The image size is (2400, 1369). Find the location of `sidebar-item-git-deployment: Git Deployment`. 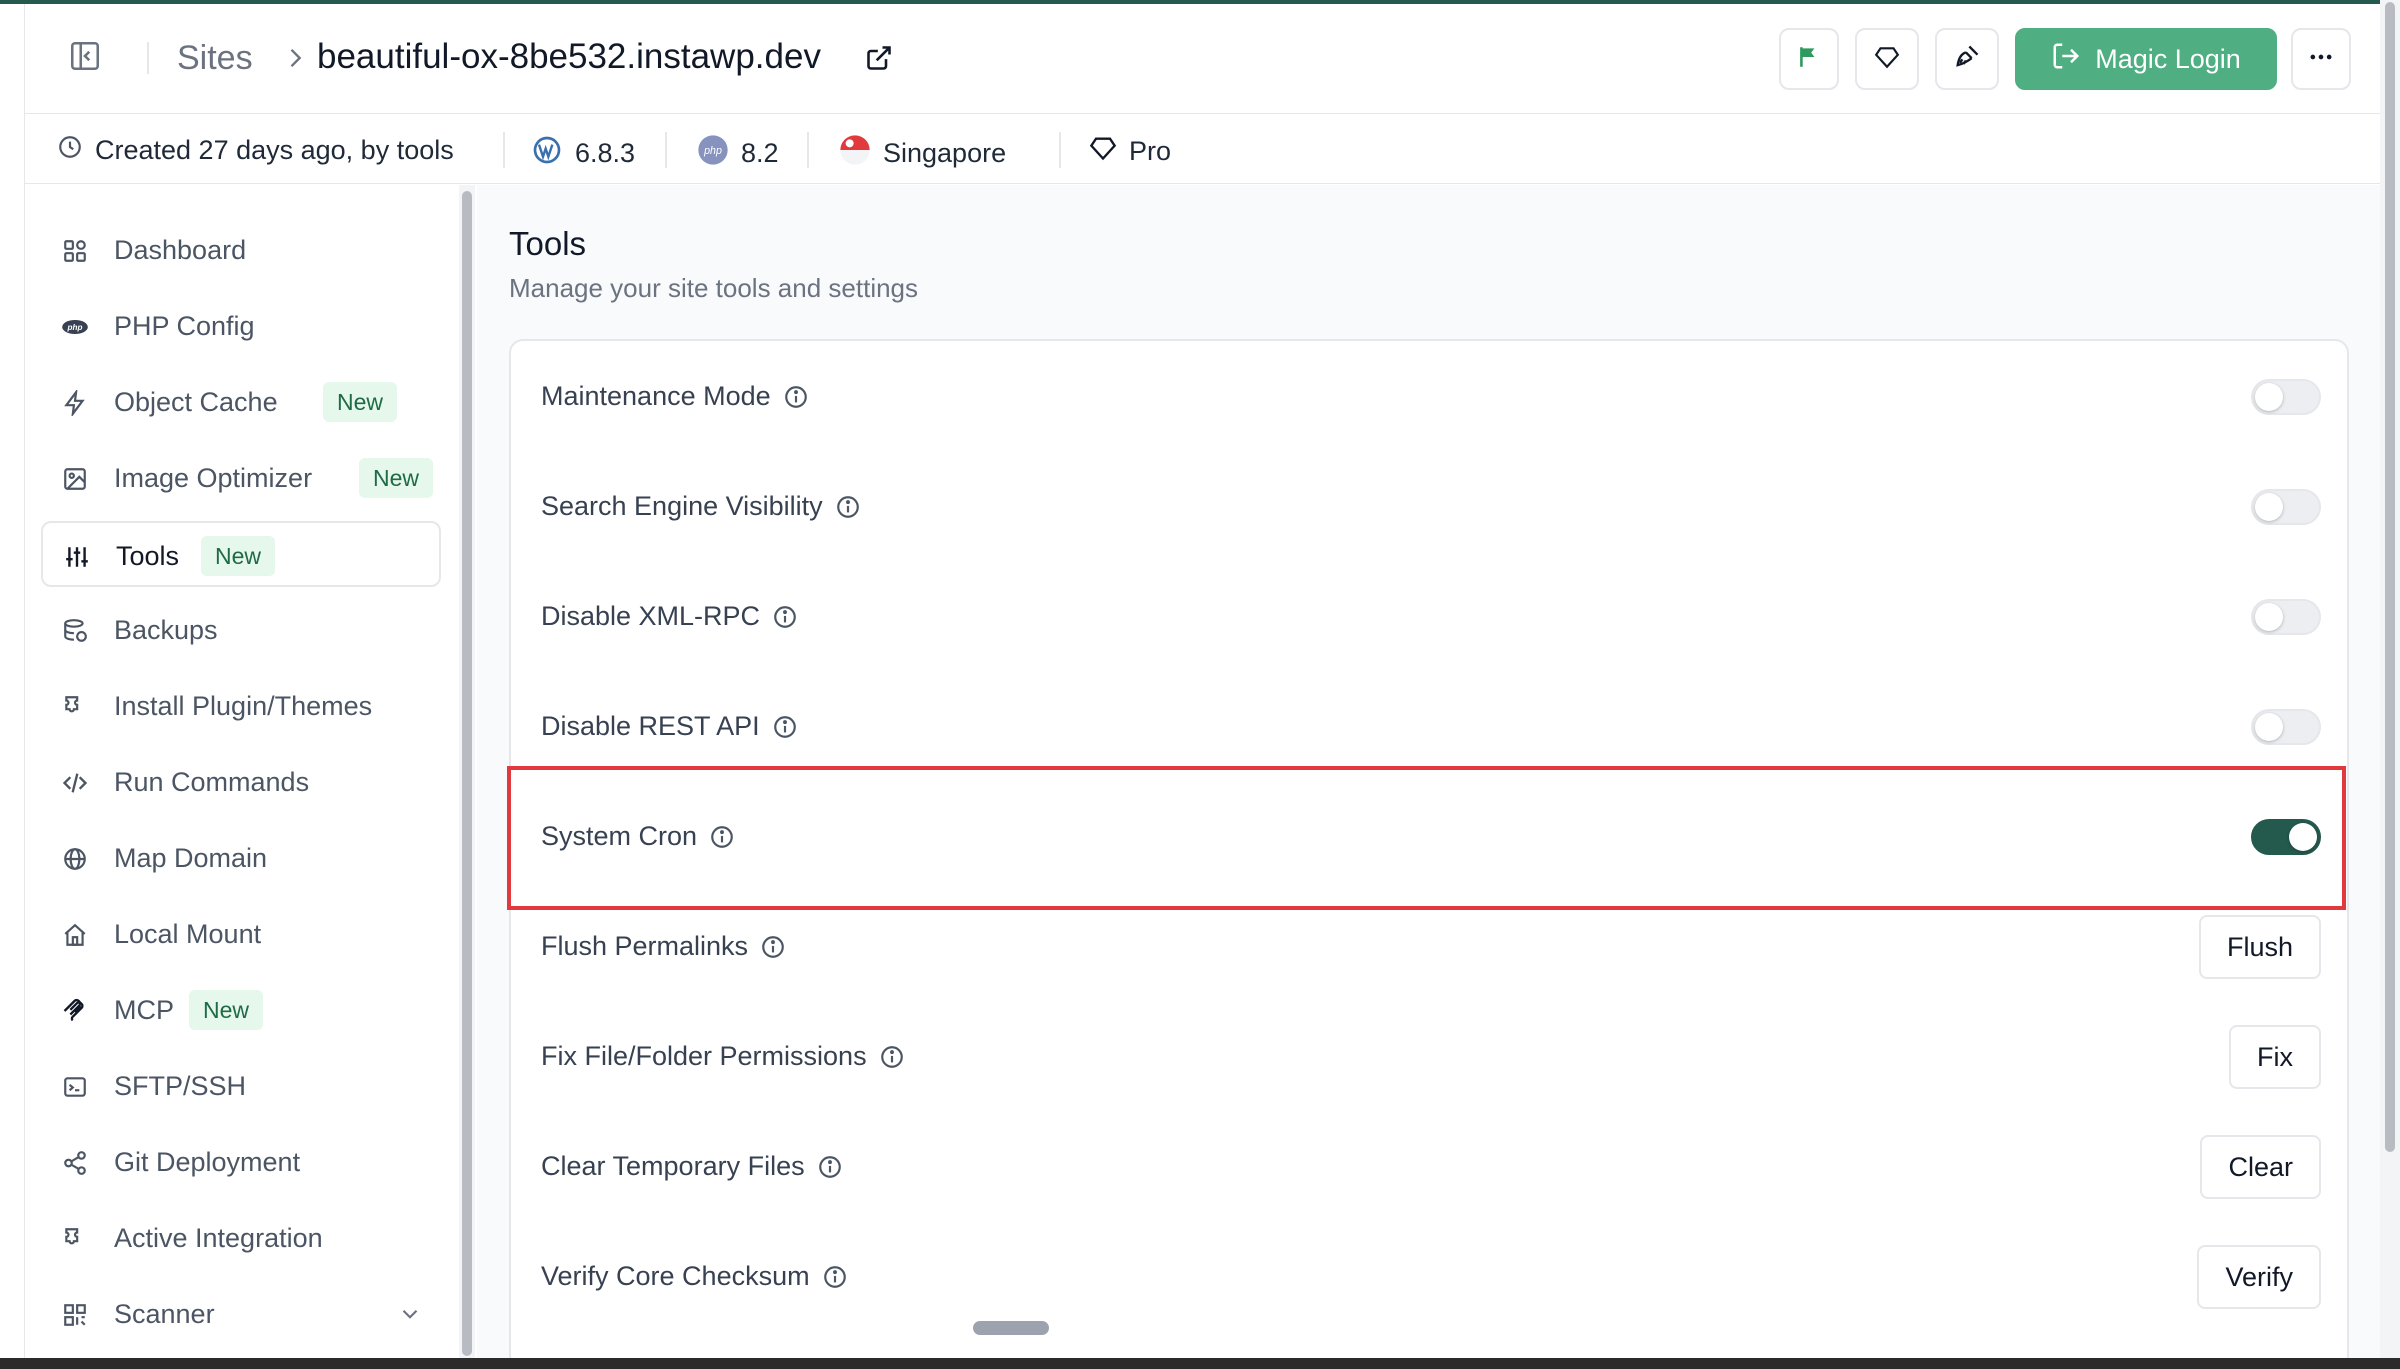

sidebar-item-git-deployment: Git Deployment is located at coordinates (241, 1162).